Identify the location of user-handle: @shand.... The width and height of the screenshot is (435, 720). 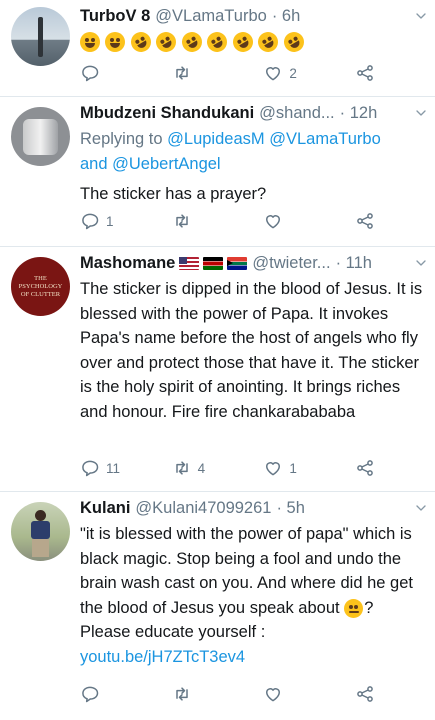
(296, 113).